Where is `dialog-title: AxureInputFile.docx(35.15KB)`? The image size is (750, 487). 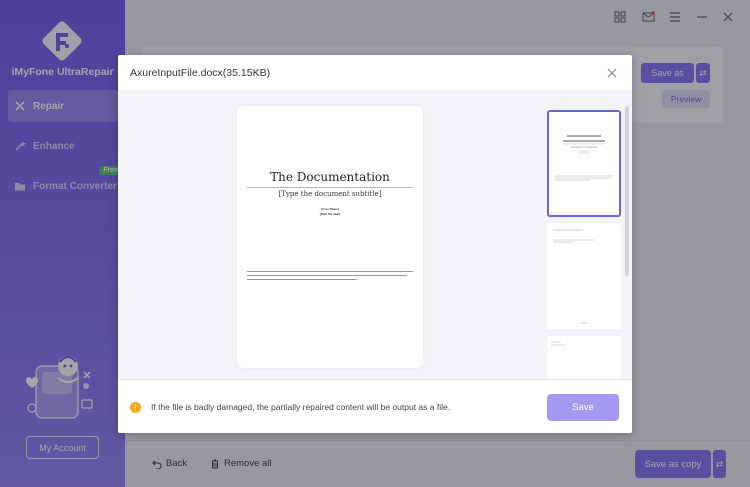 dialog-title: AxureInputFile.docx(35.15KB) is located at coordinates (200, 73).